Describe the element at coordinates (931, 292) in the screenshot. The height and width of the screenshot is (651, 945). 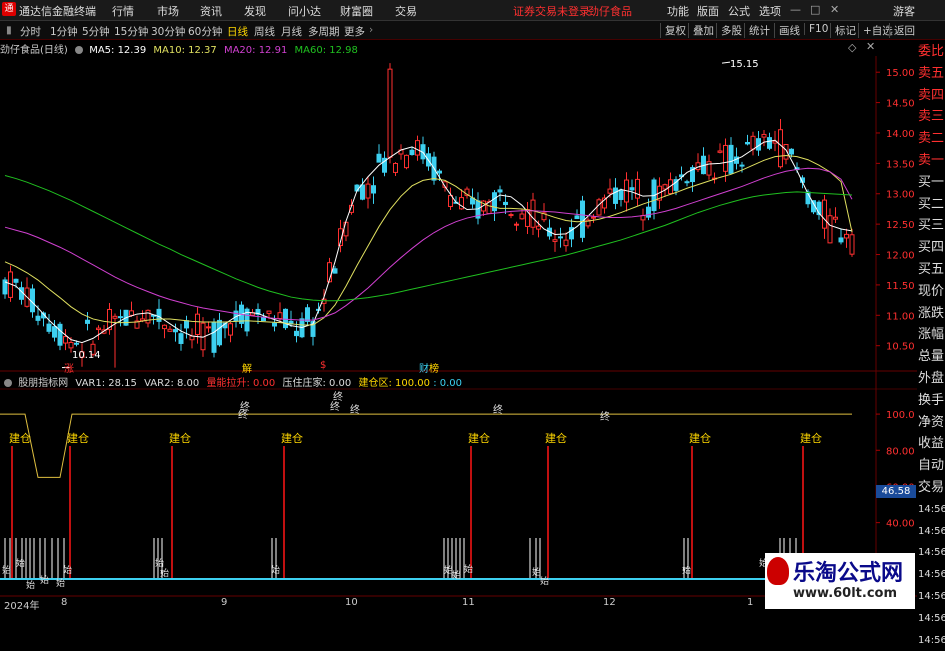
I see `side-item-11: 现价` at that location.